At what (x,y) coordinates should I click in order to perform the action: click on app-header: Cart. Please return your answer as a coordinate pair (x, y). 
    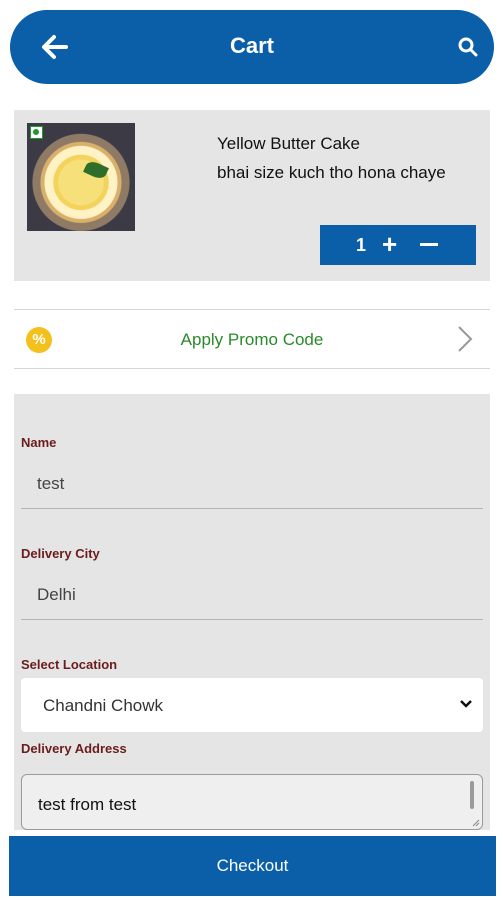
    Looking at the image, I should click on (252, 47).